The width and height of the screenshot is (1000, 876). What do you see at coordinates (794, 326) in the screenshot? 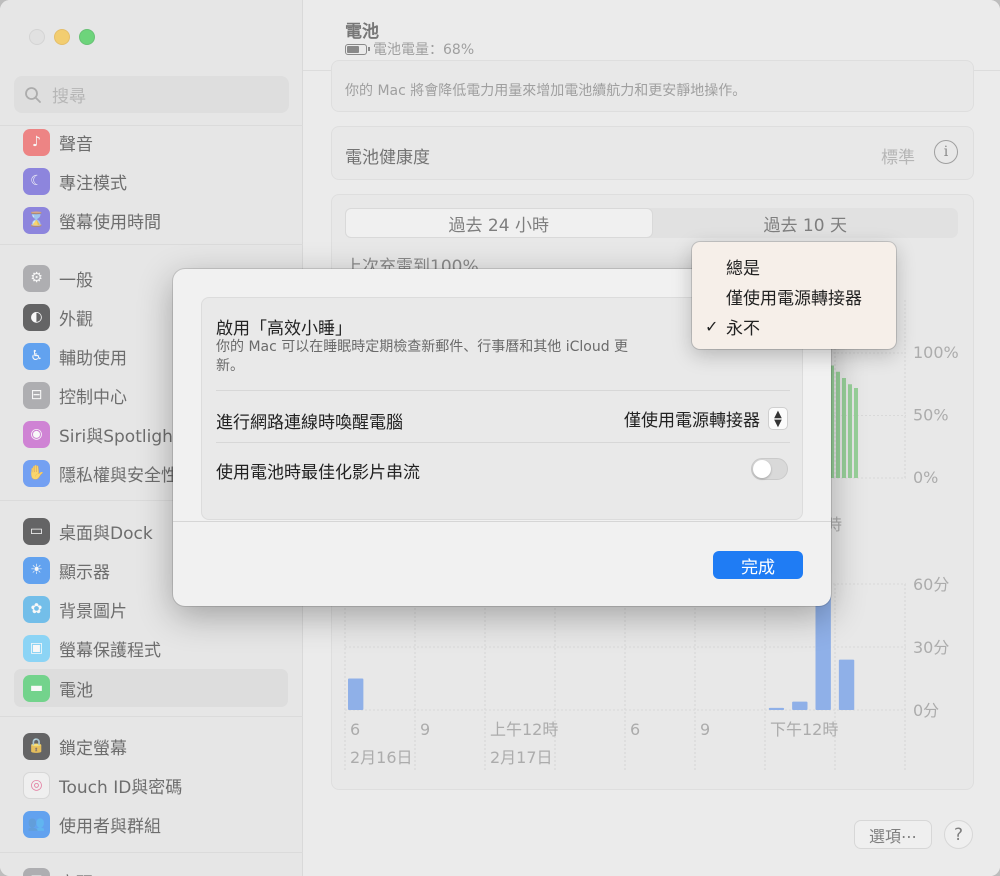
I see `menu-item: ✓ 永不` at bounding box center [794, 326].